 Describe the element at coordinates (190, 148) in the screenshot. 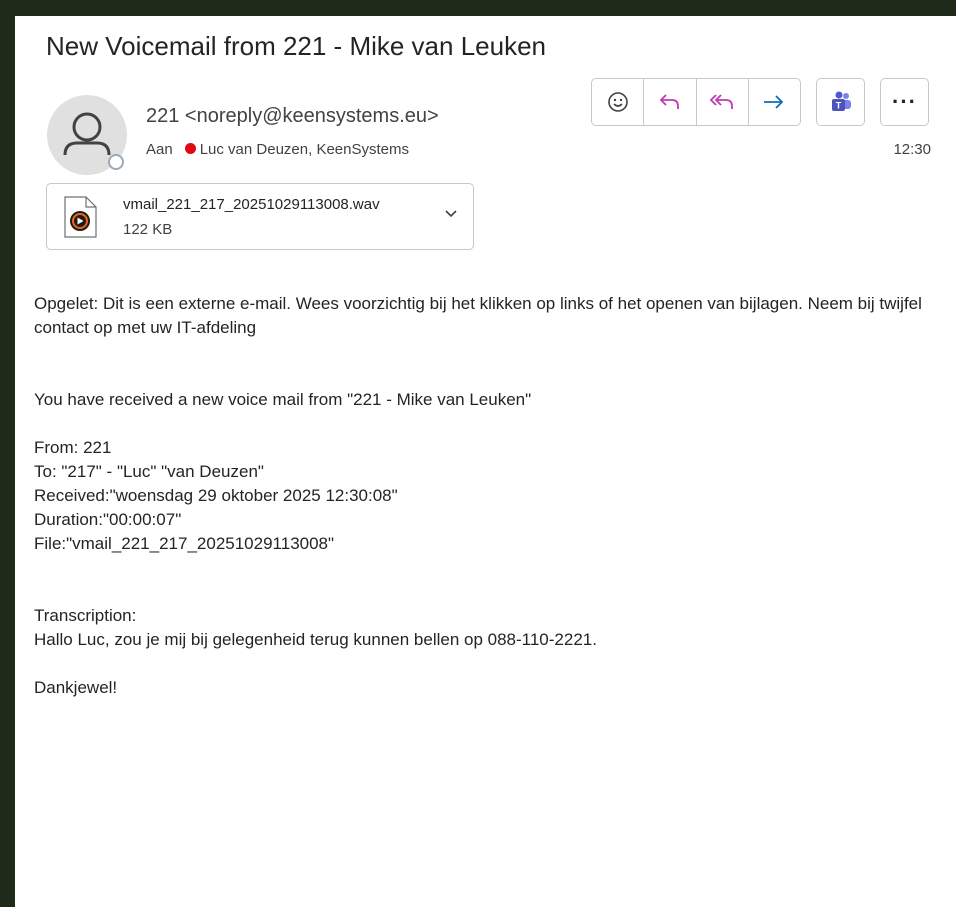

I see `busy-presence-icon` at that location.